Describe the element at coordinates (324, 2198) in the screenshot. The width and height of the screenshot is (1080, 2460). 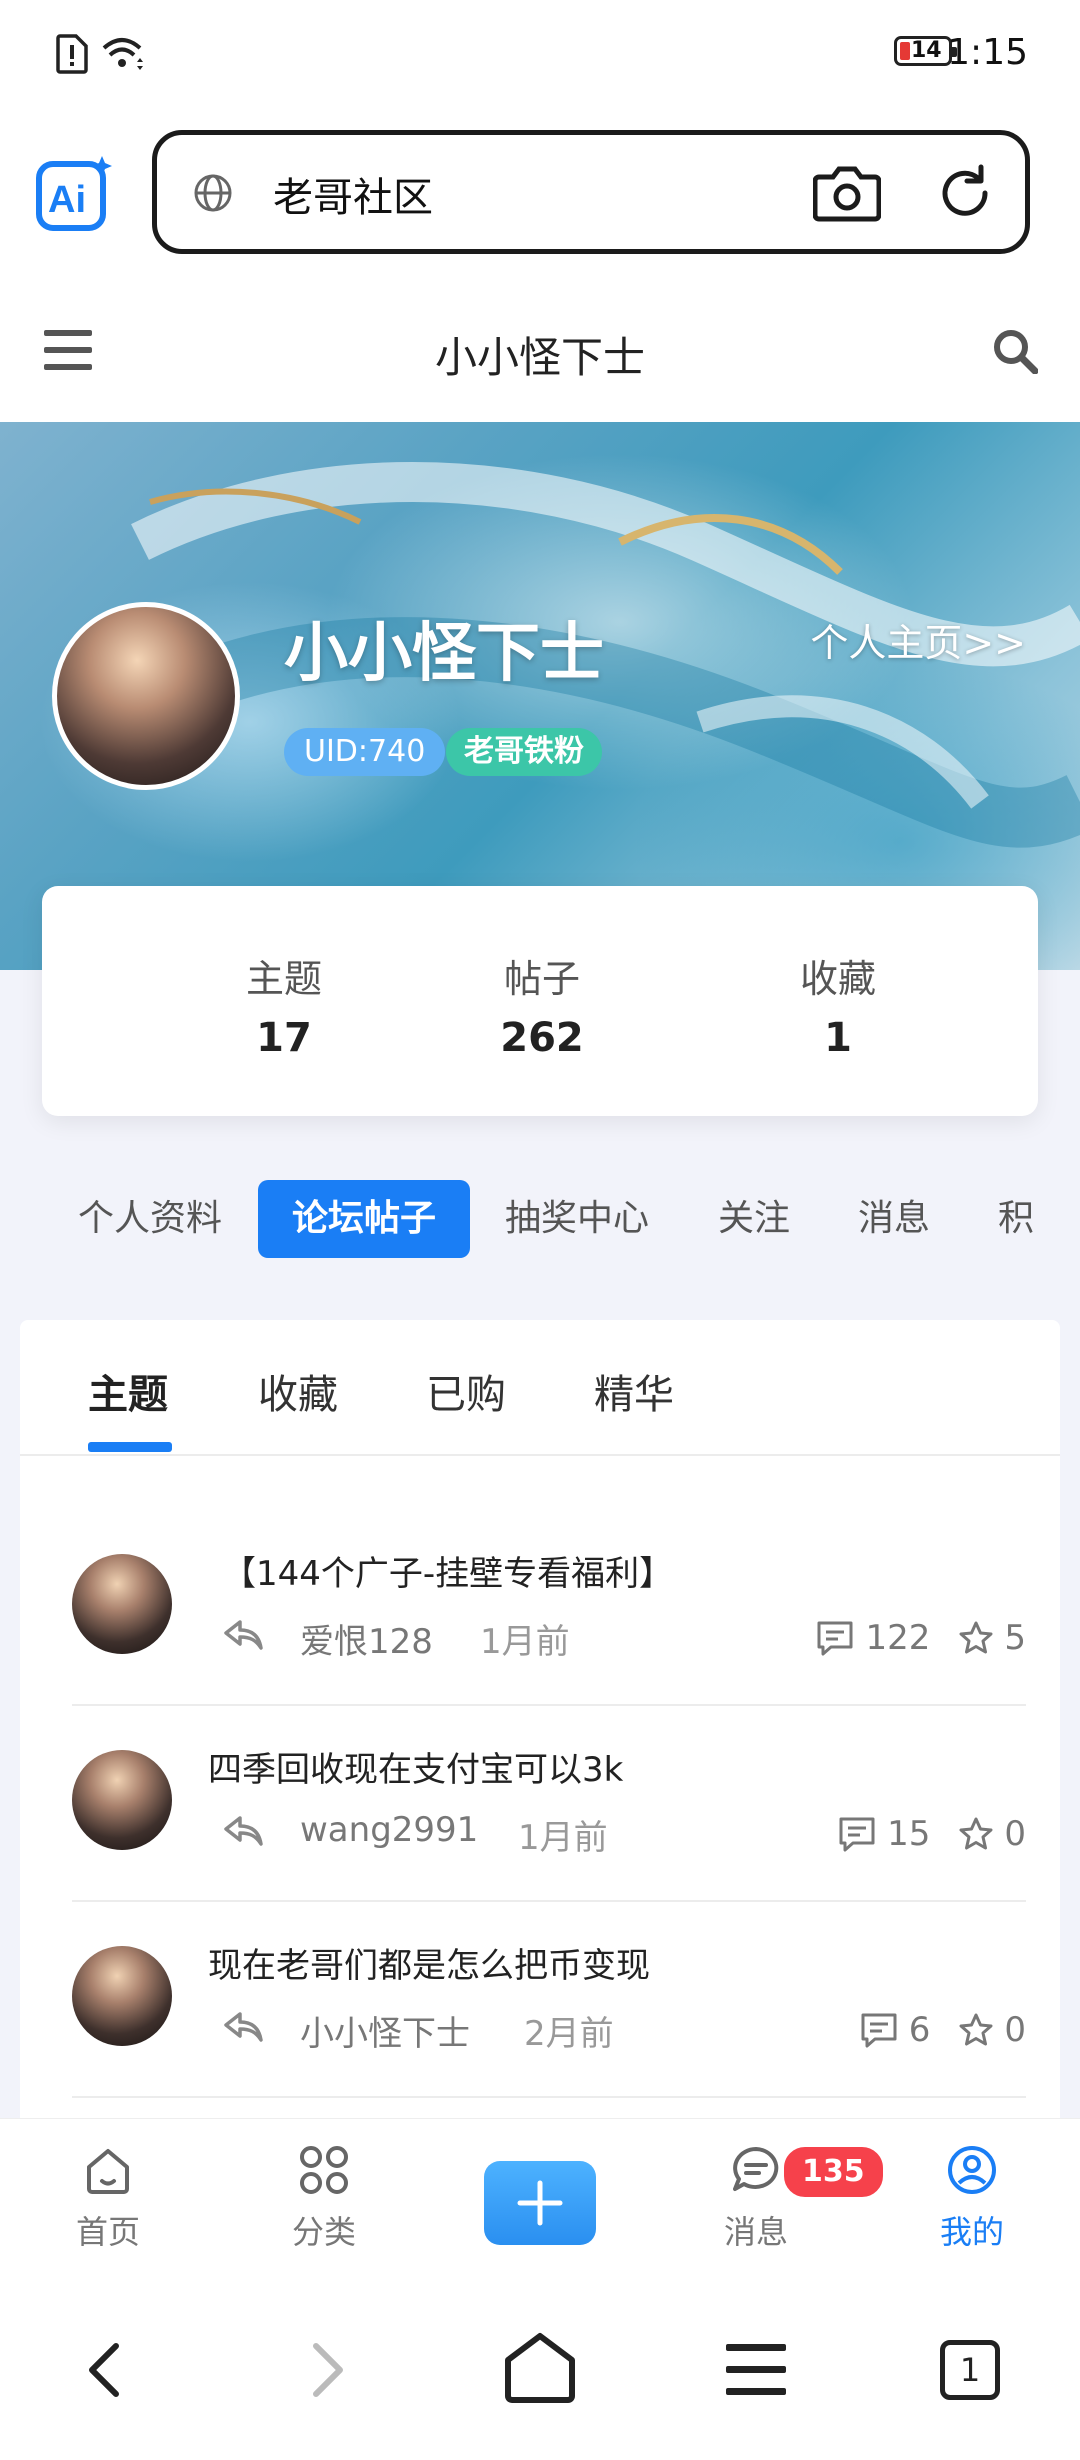
I see `nav-category: 分类` at that location.